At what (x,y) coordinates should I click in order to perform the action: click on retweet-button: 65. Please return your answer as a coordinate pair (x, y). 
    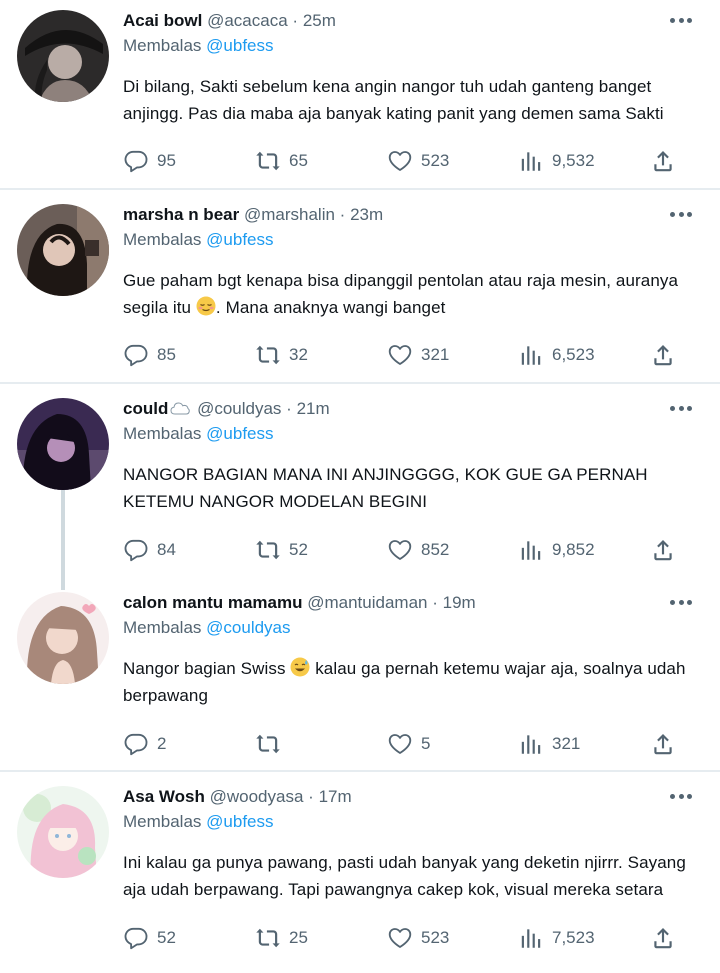
    Looking at the image, I should click on (281, 161).